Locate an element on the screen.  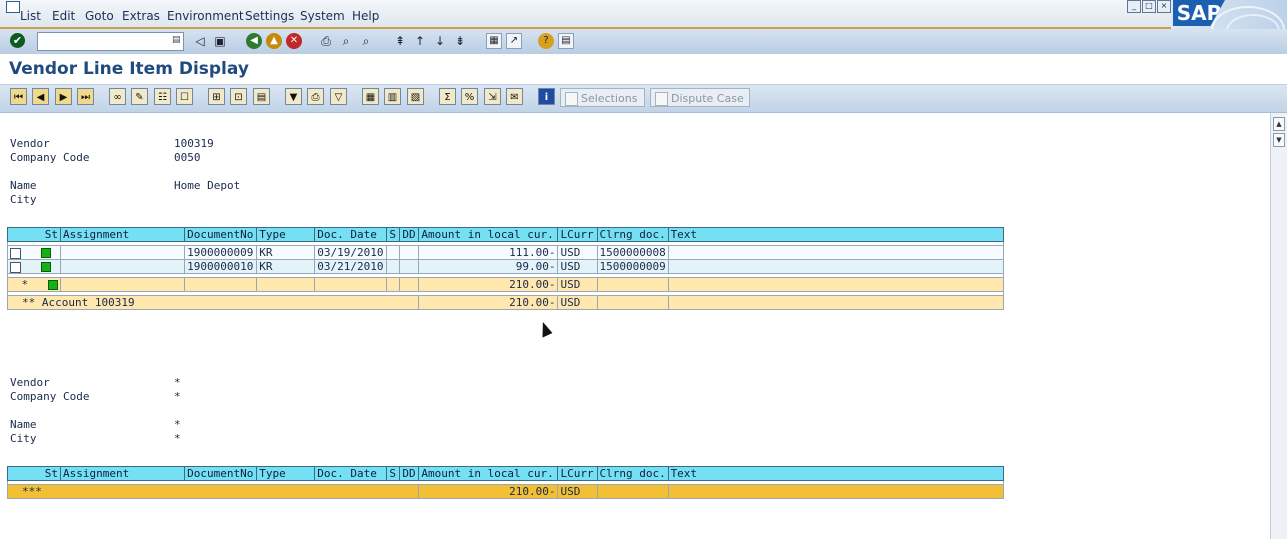
filter-icon: ▼ is located at coordinates (293, 96).